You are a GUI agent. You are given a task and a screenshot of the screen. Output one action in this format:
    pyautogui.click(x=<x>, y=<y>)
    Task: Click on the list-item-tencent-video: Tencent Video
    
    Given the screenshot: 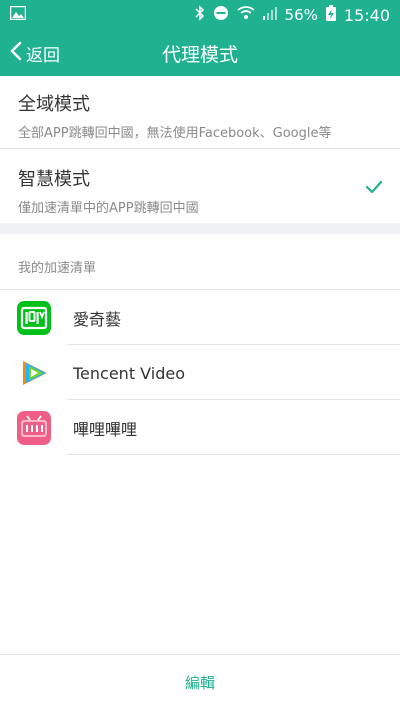 What is the action you would take?
    pyautogui.click(x=200, y=372)
    